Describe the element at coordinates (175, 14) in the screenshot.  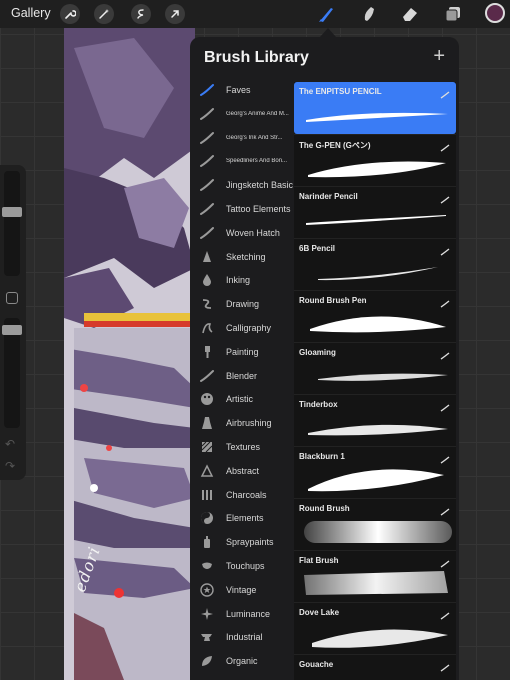
I see `transform-icon` at that location.